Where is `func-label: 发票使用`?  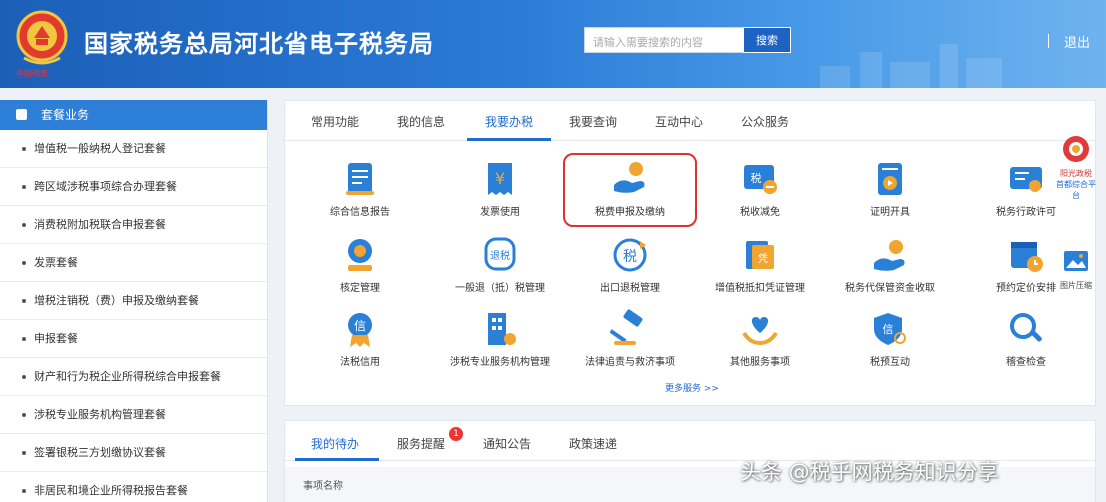 func-label: 发票使用 is located at coordinates (500, 212).